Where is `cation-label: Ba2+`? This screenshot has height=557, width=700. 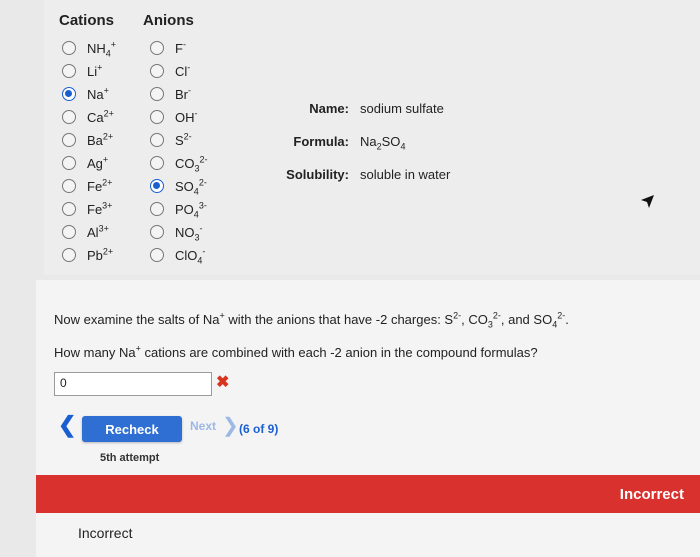
cation-label: Ba2+ is located at coordinates (100, 139).